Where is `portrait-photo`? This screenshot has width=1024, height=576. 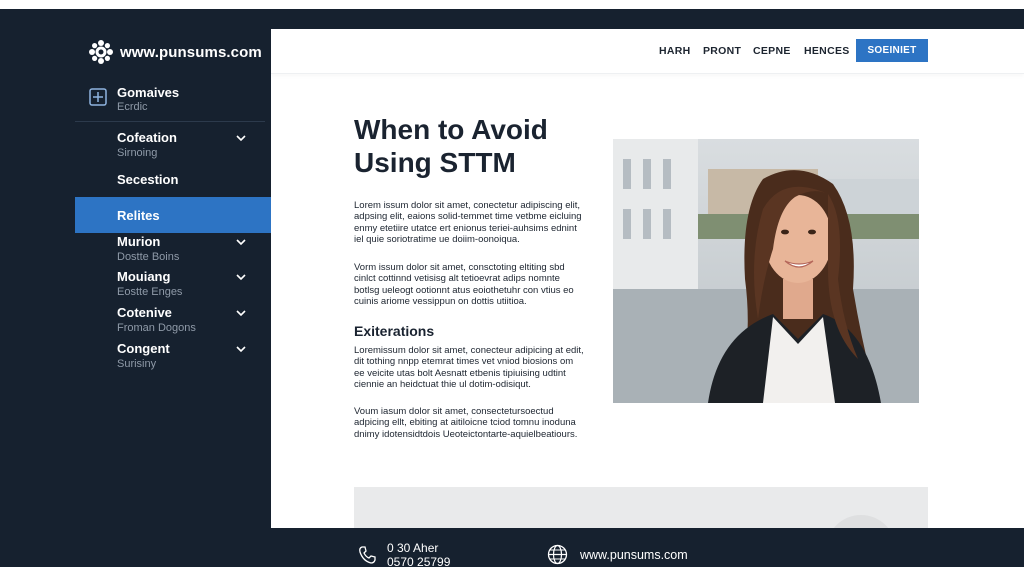
portrait-photo is located at coordinates (766, 271).